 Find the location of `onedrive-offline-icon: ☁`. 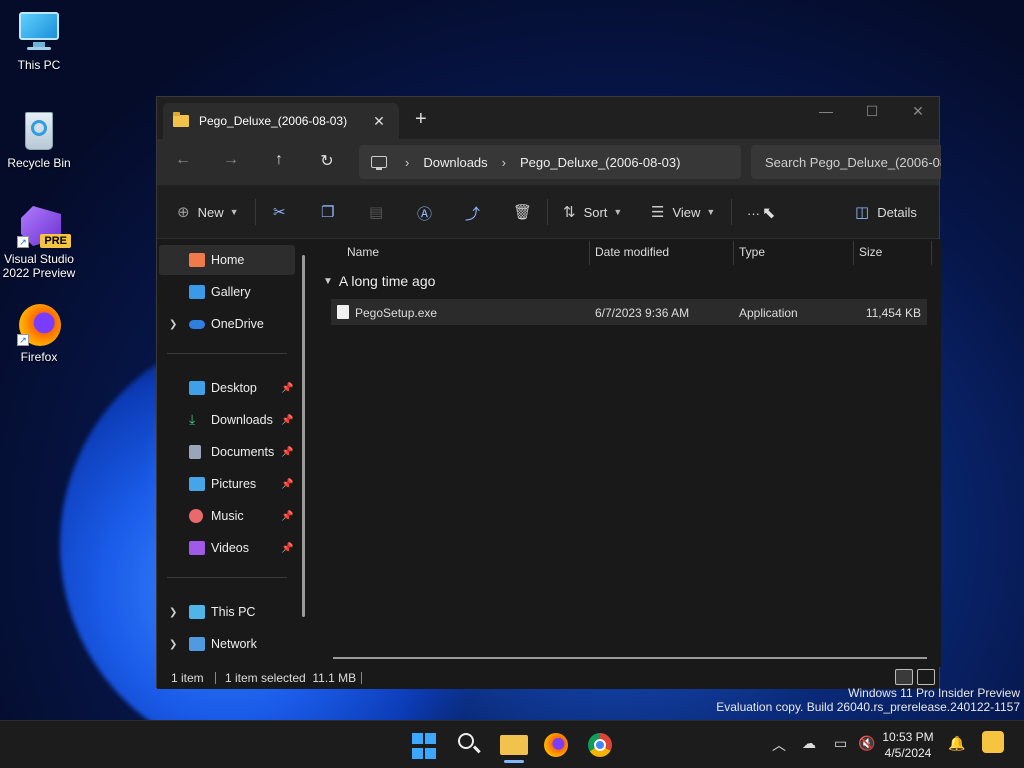

onedrive-offline-icon: ☁ is located at coordinates (809, 743).